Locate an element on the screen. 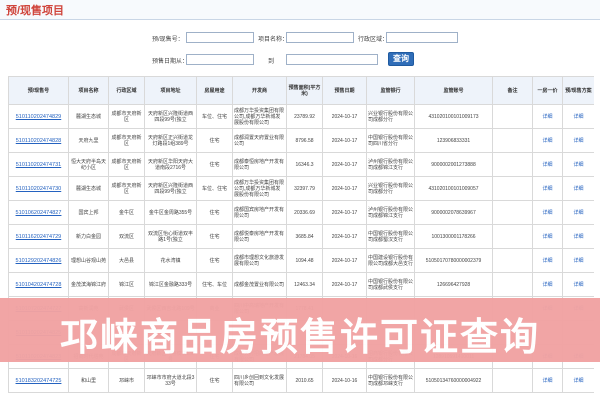 The height and width of the screenshot is (400, 600). table-cell: 金牛区金周路355号 is located at coordinates (170, 212).